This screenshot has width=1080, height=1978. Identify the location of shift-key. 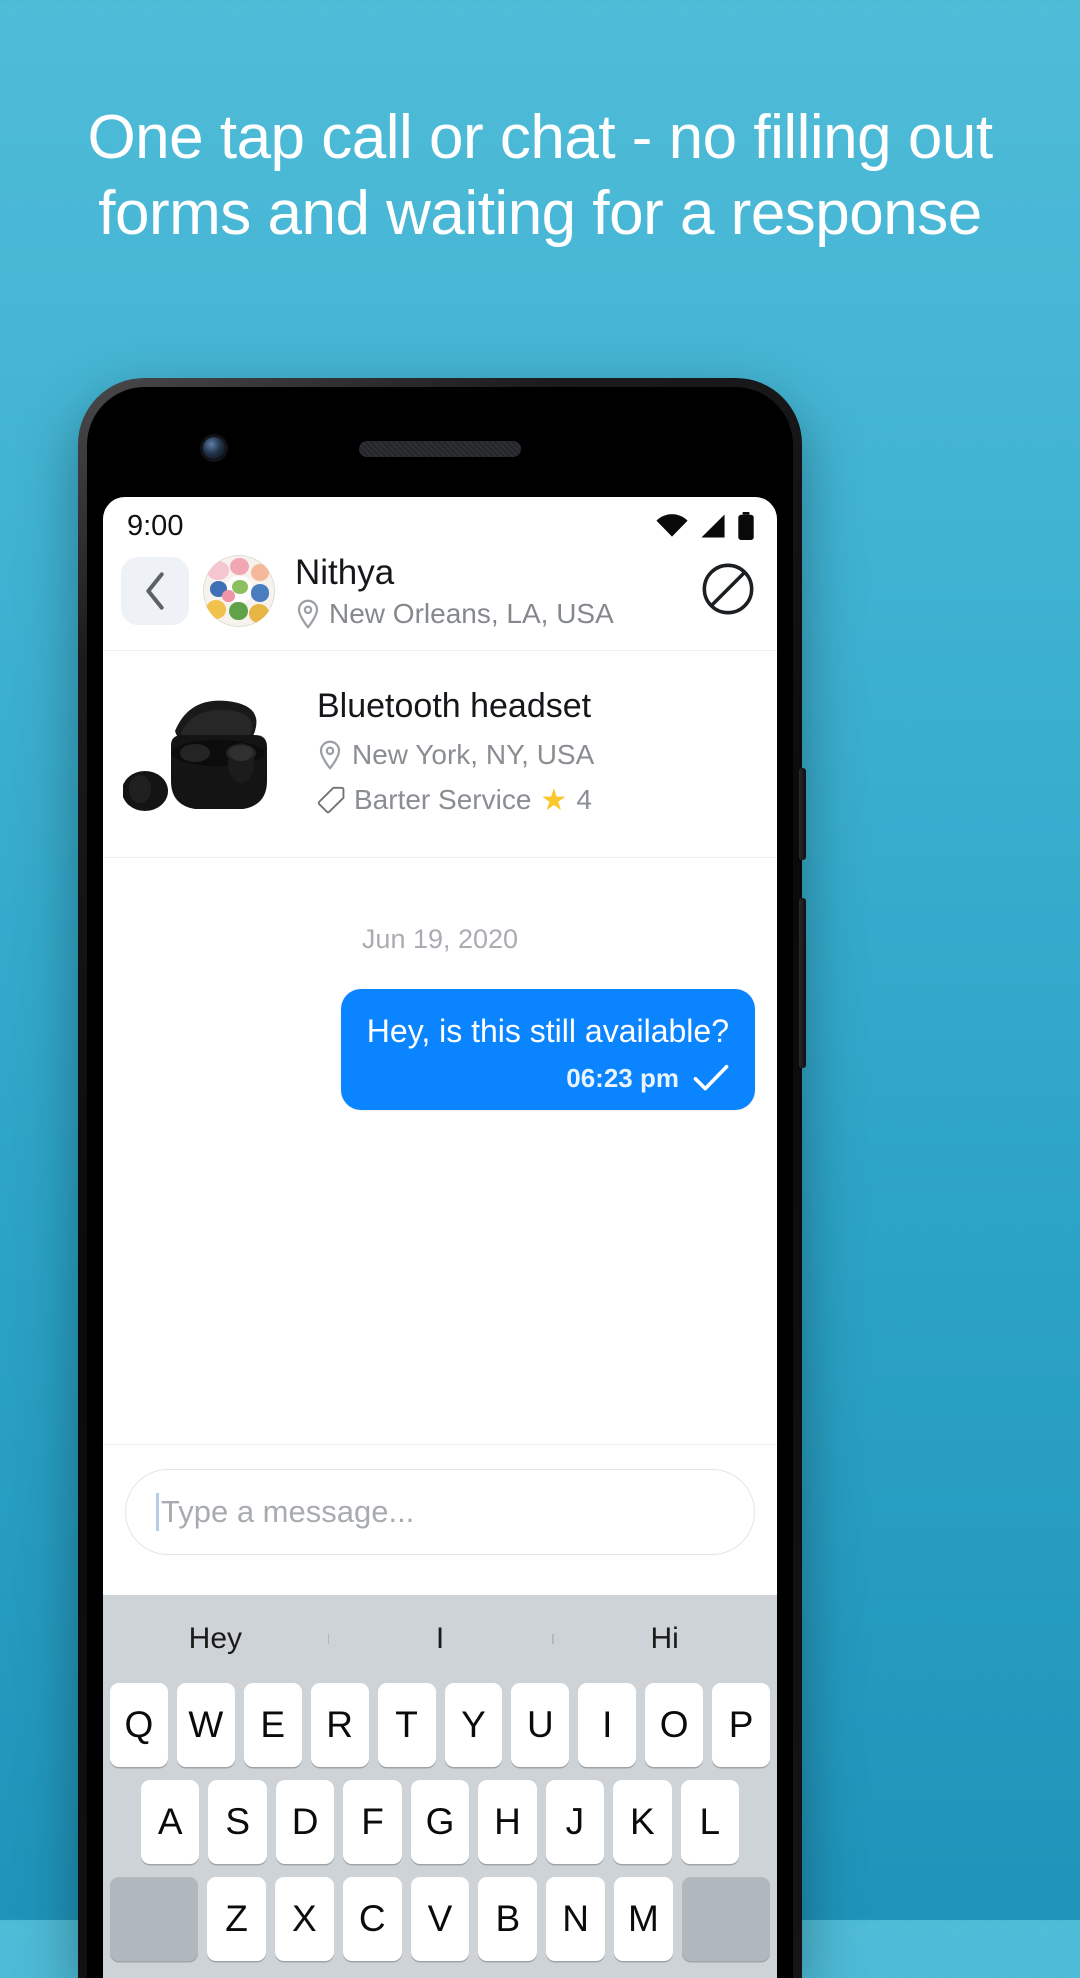
(154, 1919).